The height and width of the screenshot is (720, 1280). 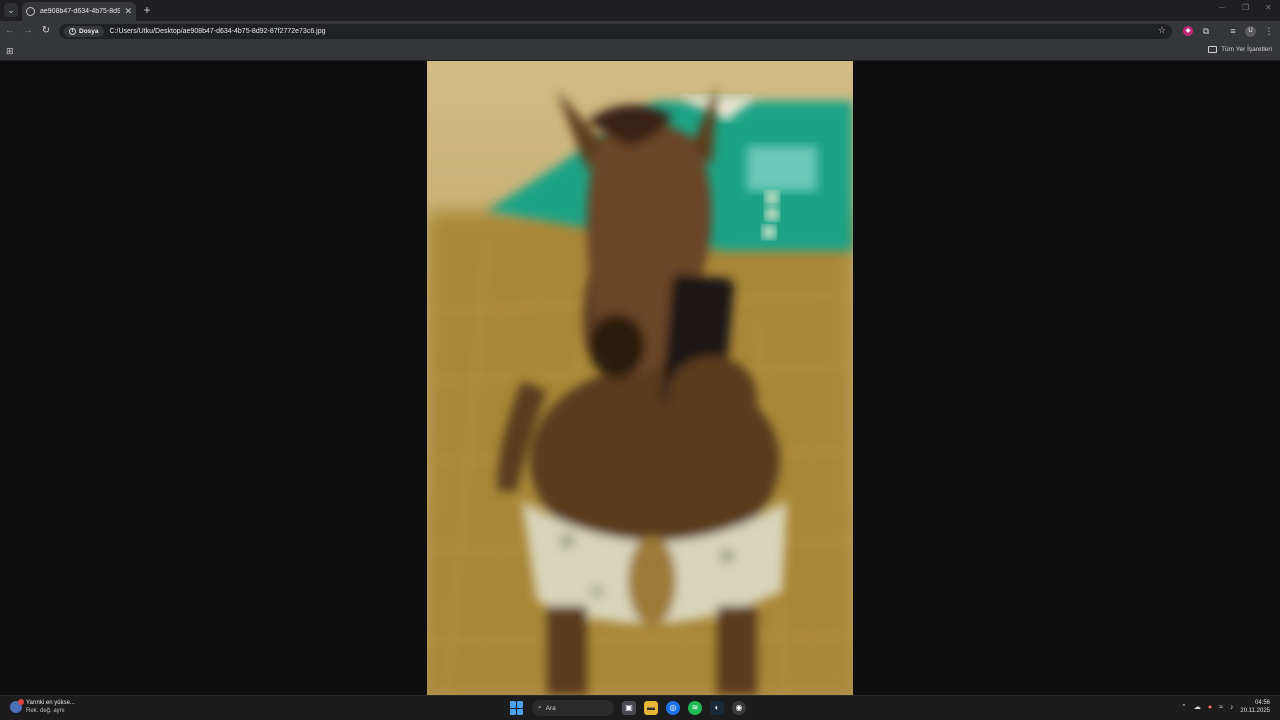 I want to click on extensions-puzzle-icon: ⧉, so click(x=1206, y=31).